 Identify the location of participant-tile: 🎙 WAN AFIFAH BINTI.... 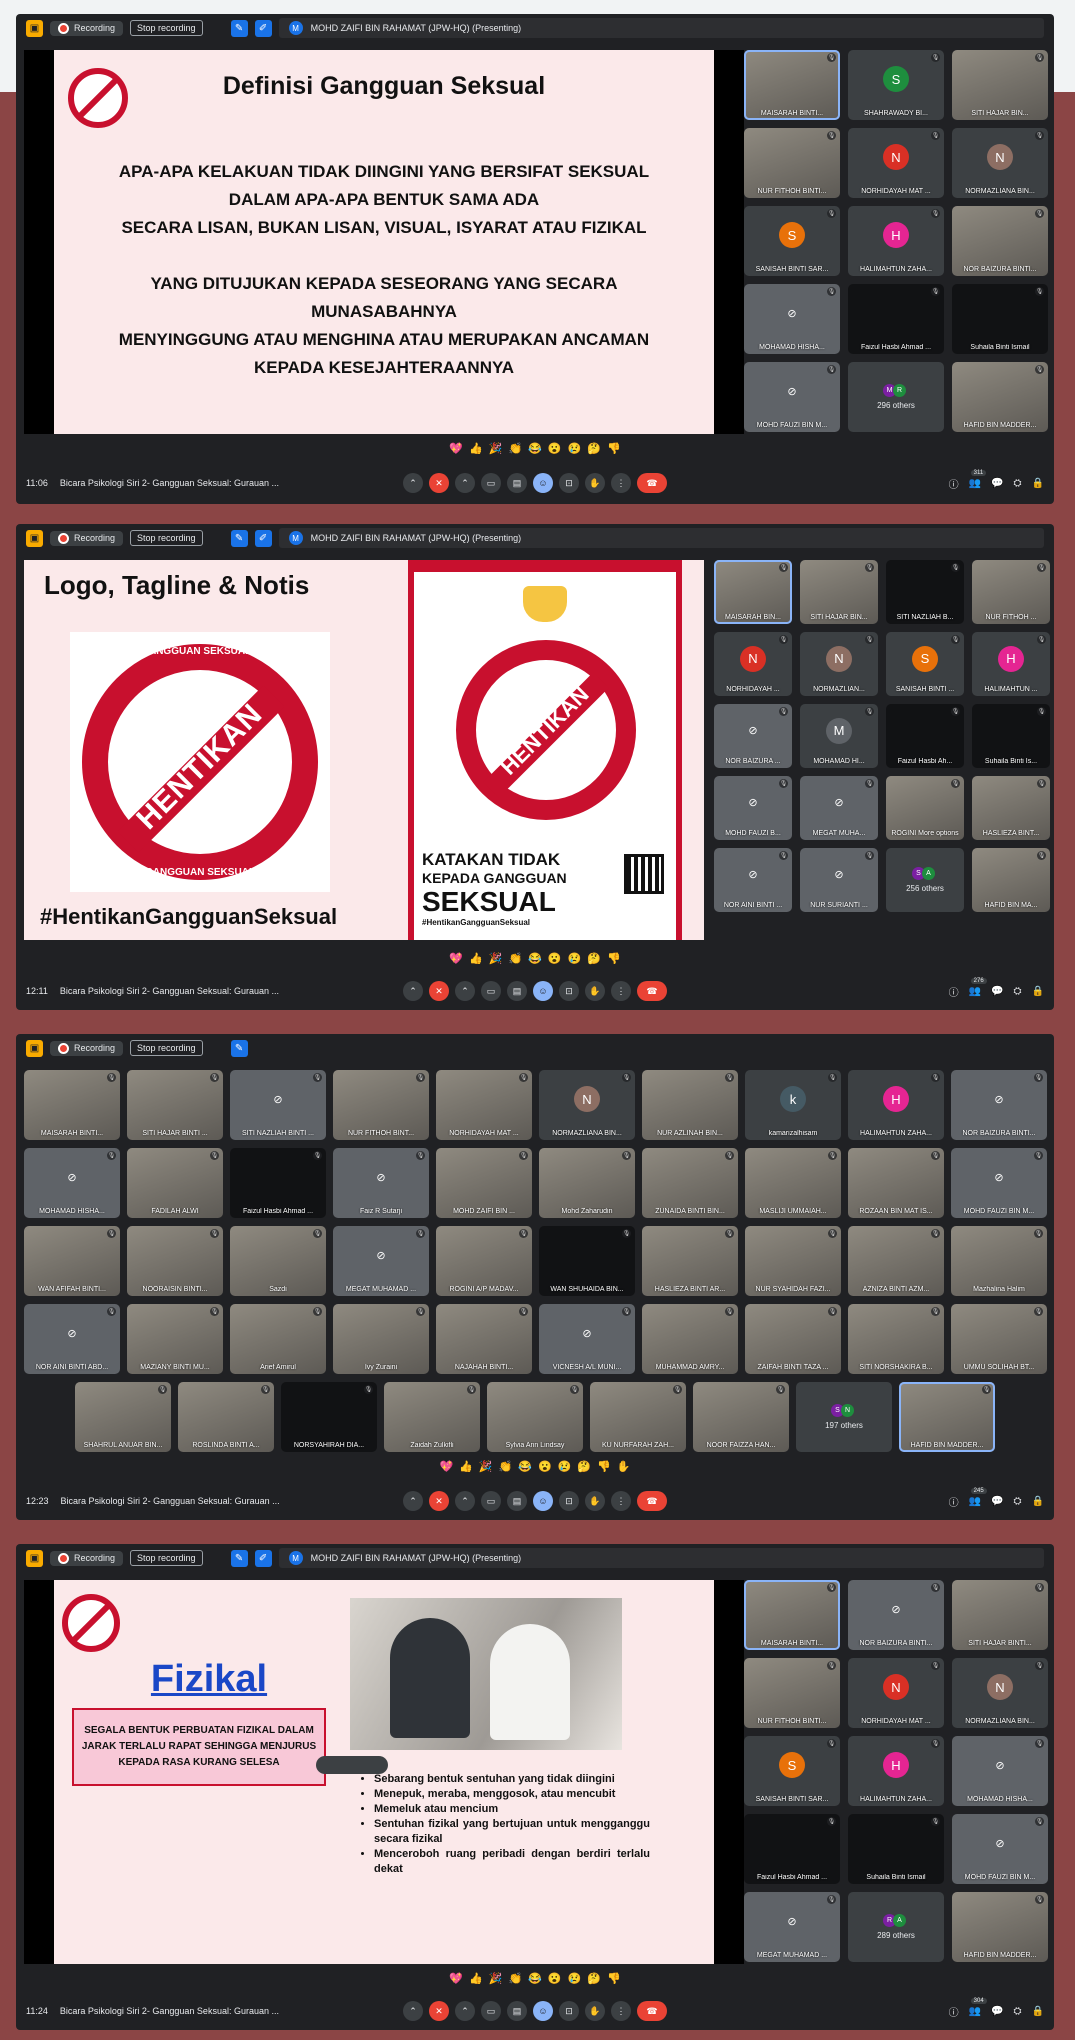
(72, 1261).